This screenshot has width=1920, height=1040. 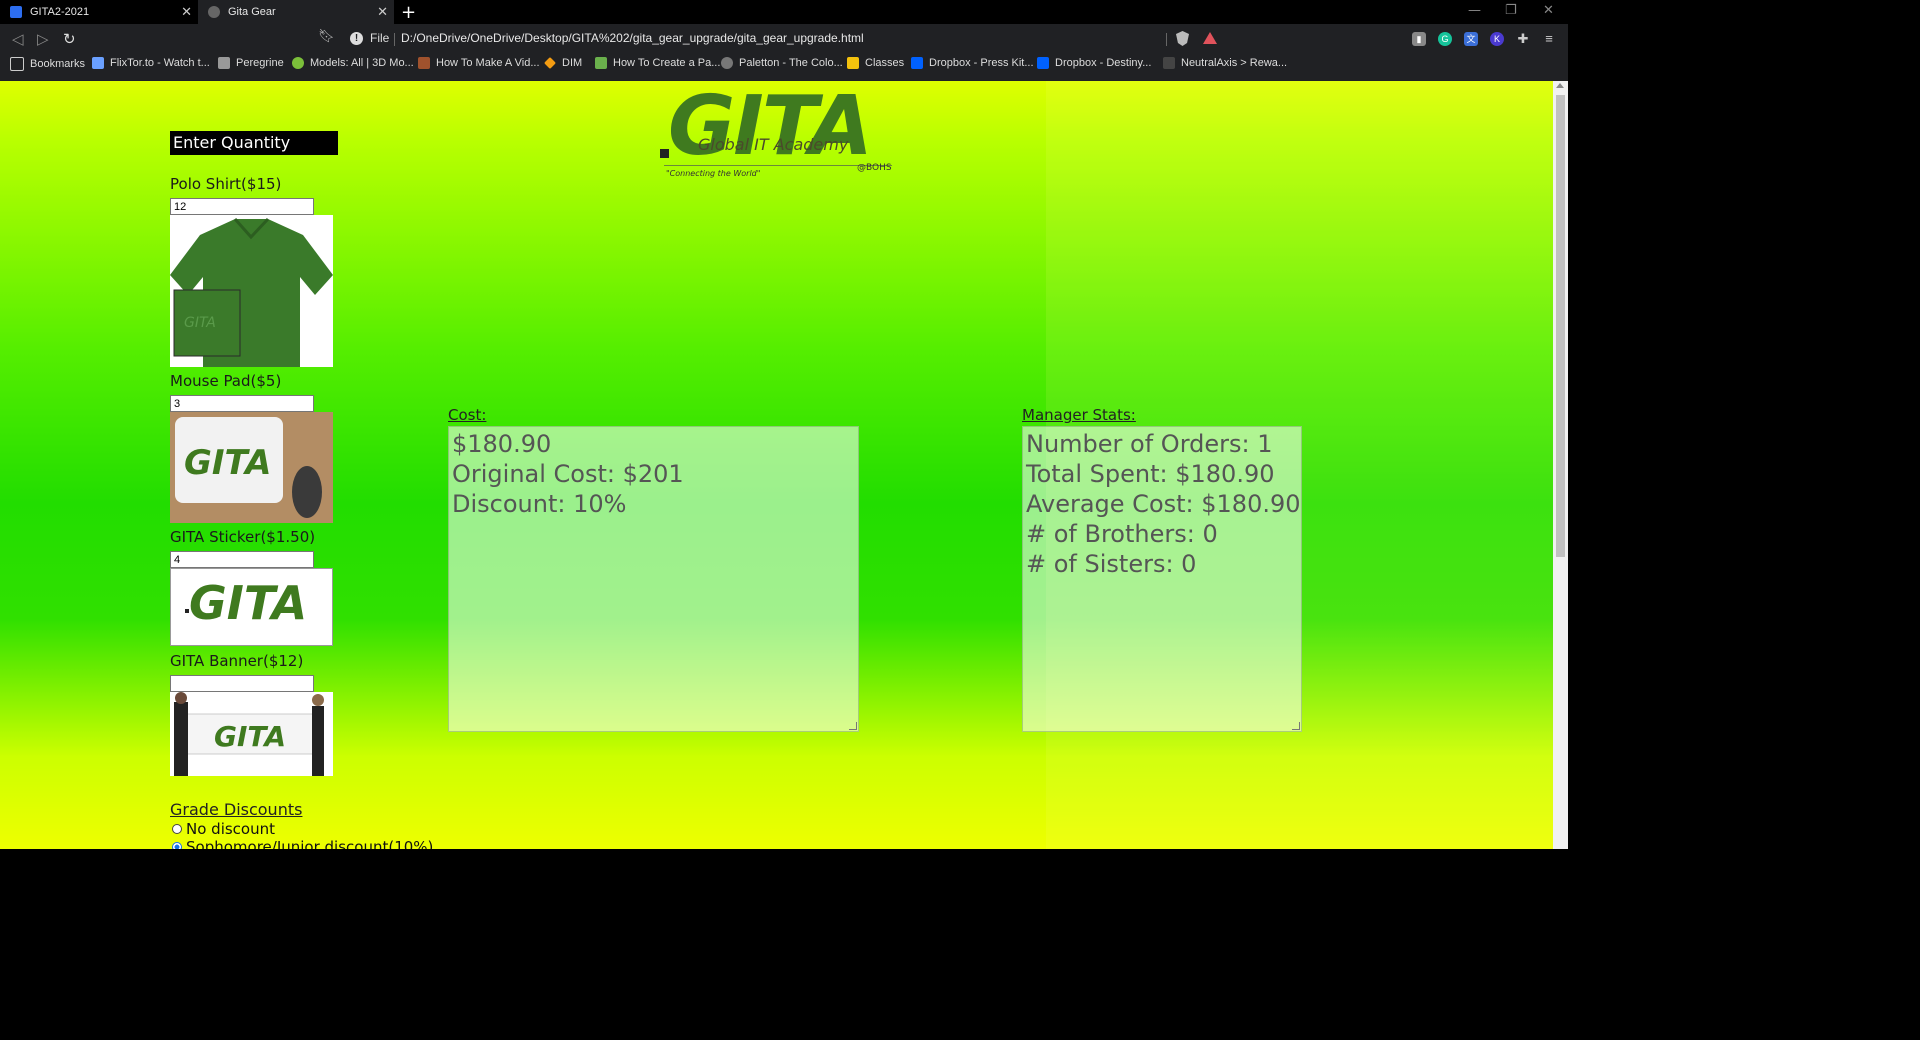 I want to click on banner-quantity-input, so click(x=242, y=683).